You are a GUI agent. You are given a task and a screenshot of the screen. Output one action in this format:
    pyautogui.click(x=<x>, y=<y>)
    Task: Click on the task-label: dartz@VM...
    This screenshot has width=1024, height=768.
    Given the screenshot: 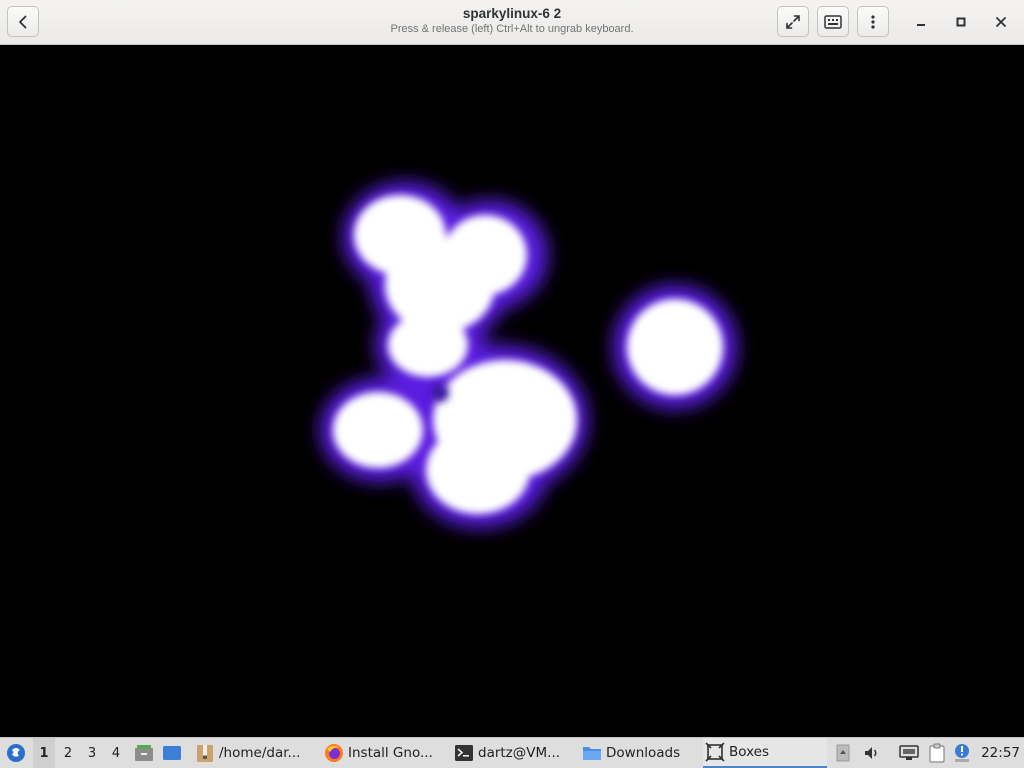 What is the action you would take?
    pyautogui.click(x=519, y=753)
    